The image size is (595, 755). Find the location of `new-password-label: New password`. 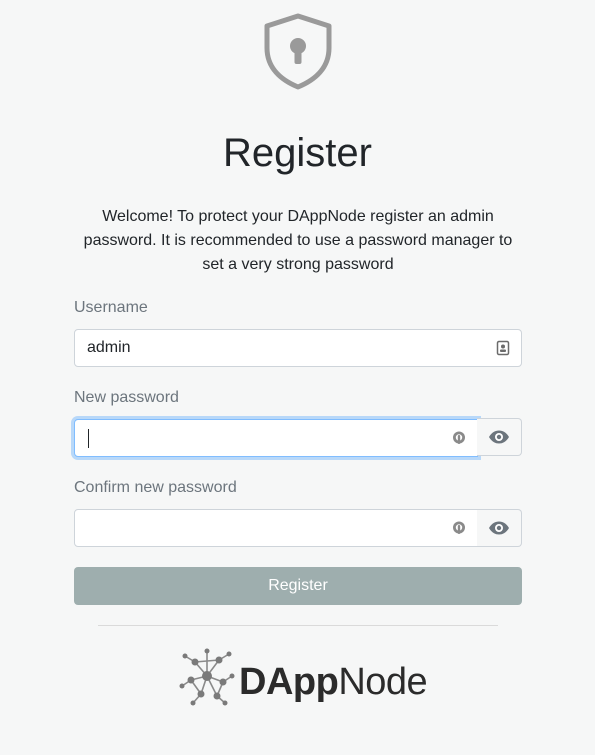

new-password-label: New password is located at coordinates (126, 397).